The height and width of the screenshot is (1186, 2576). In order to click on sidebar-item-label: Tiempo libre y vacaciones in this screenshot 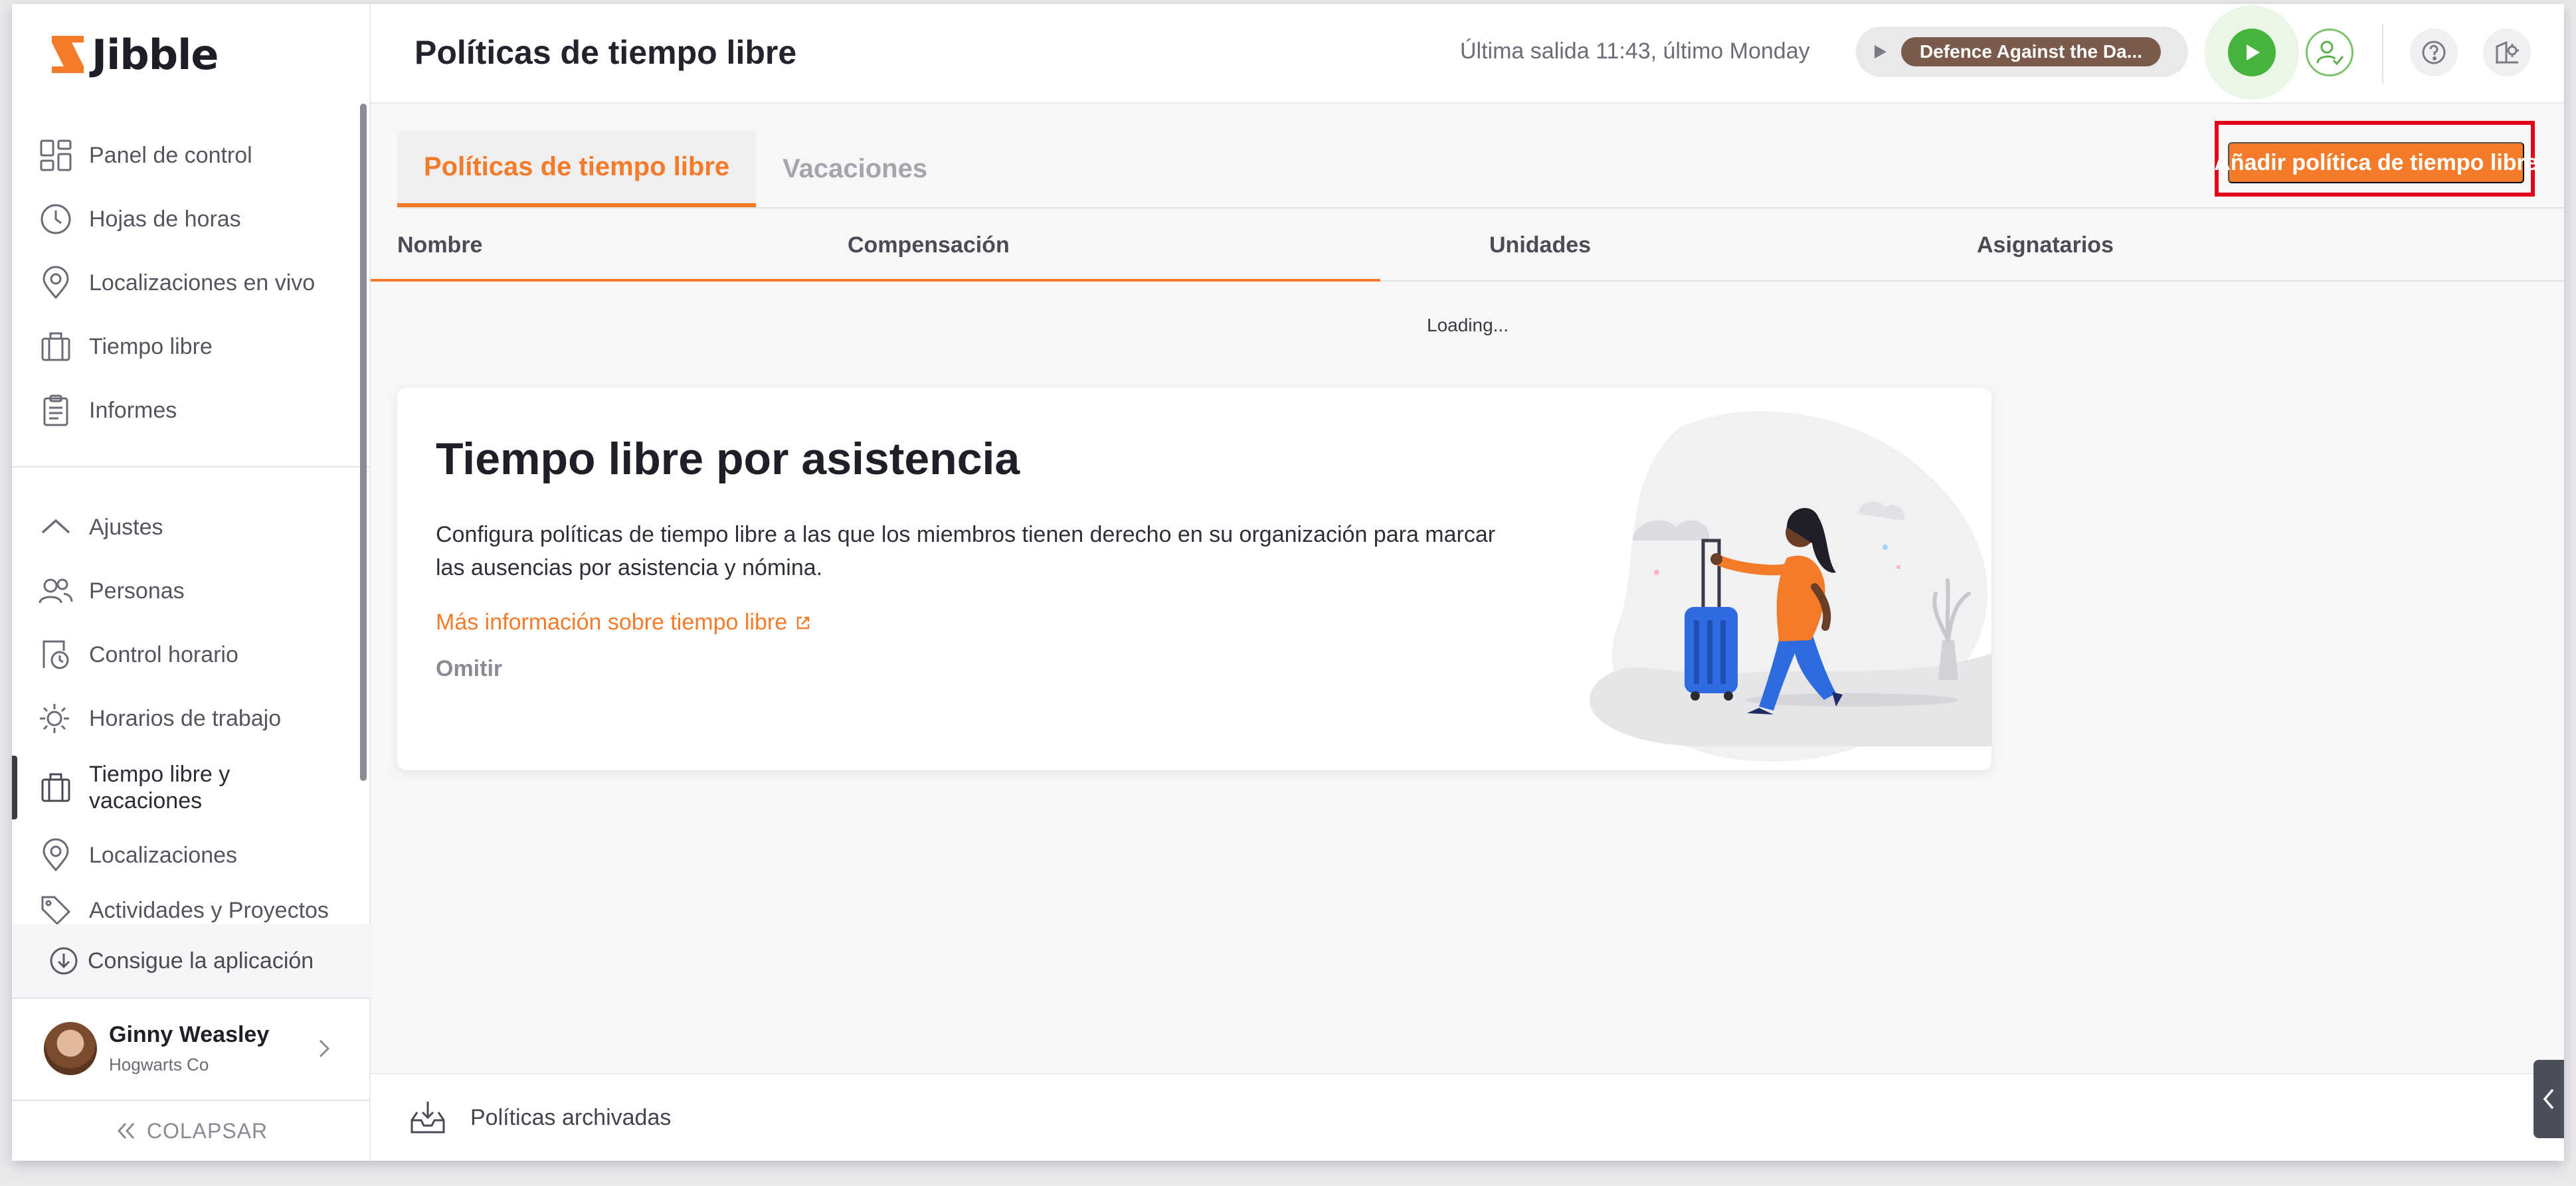, I will do `click(159, 787)`.